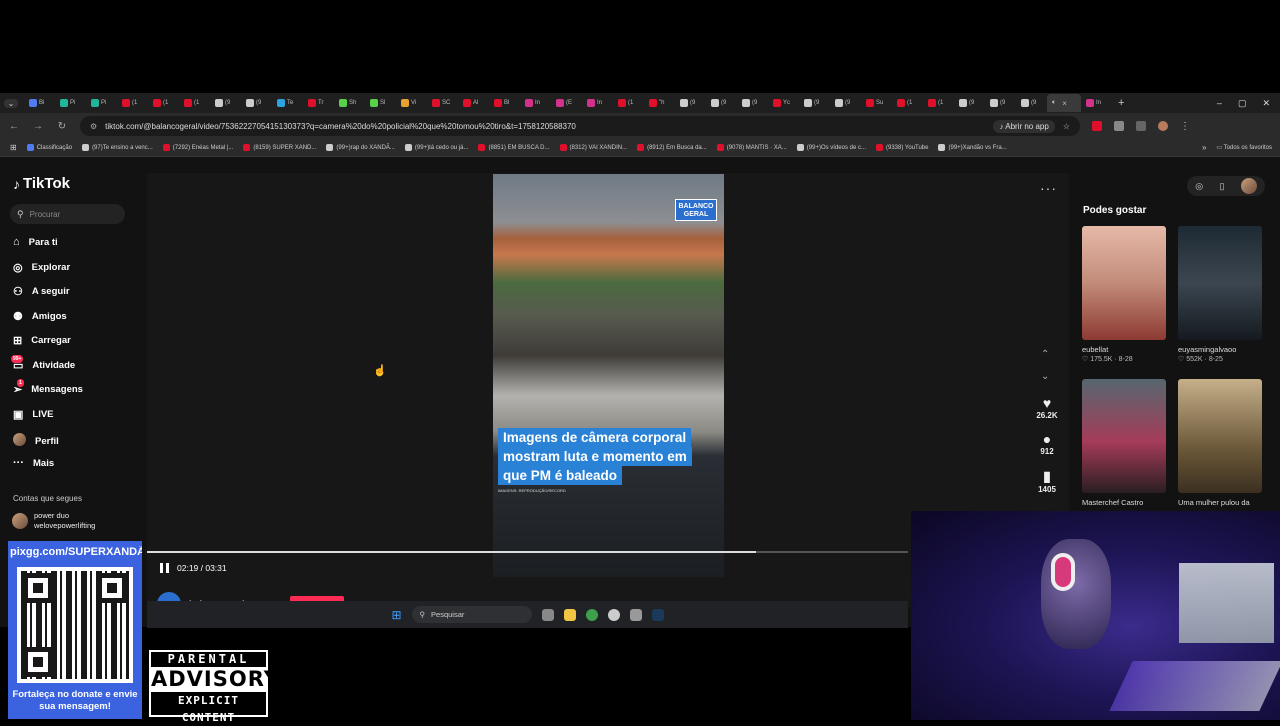 The height and width of the screenshot is (726, 1280). Describe the element at coordinates (1266, 103) in the screenshot. I see `close-window-button: ✕` at that location.